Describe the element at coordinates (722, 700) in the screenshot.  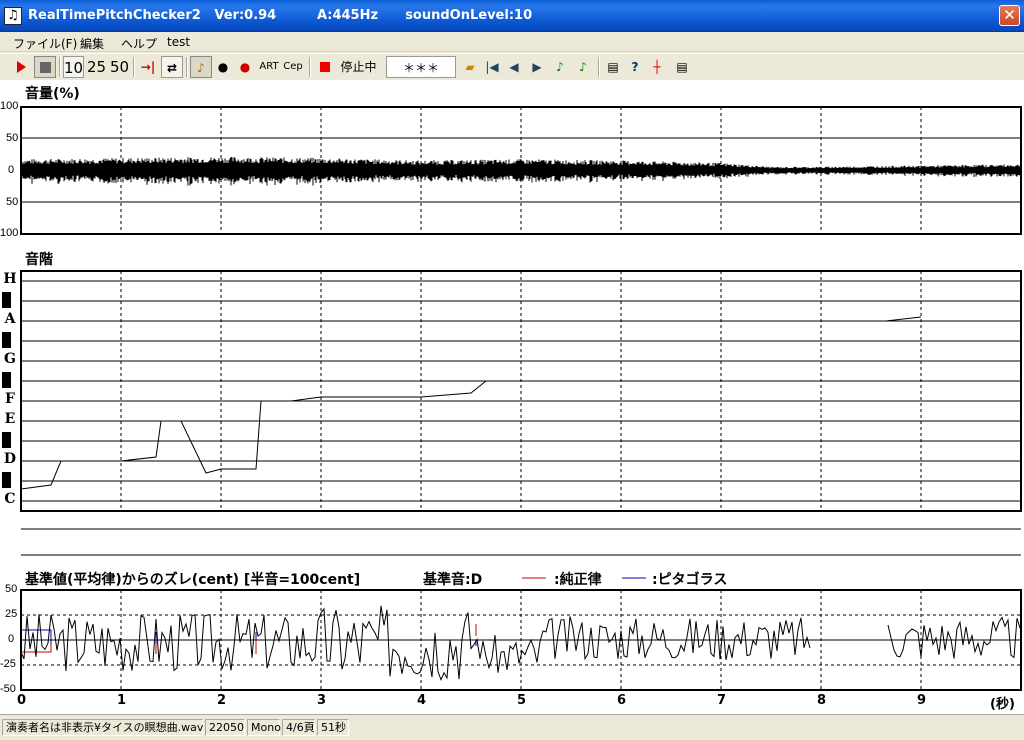
I see `x-tick-label: 7` at that location.